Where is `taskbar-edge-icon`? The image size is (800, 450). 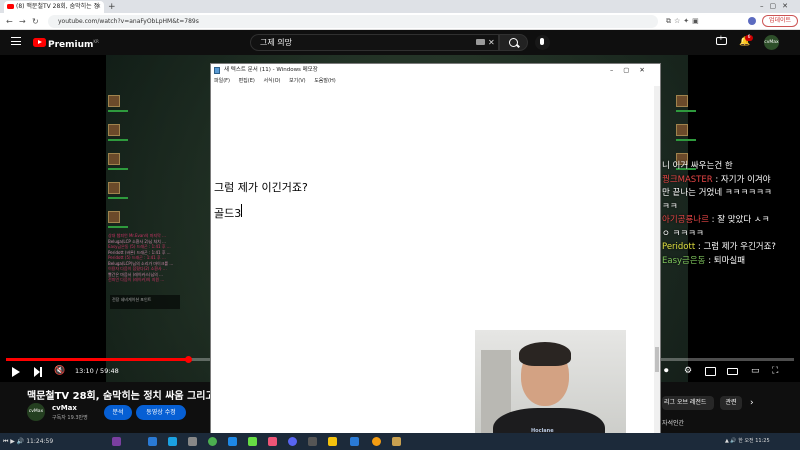
taskbar-edge-icon is located at coordinates (172, 441).